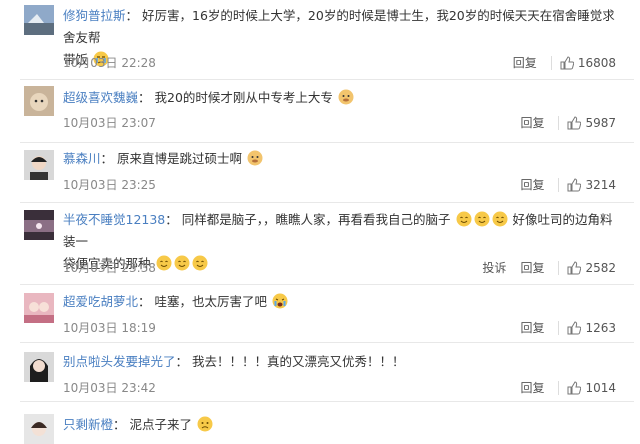 Image resolution: width=640 pixels, height=444 pixels. I want to click on like-count: 16808, so click(596, 62).